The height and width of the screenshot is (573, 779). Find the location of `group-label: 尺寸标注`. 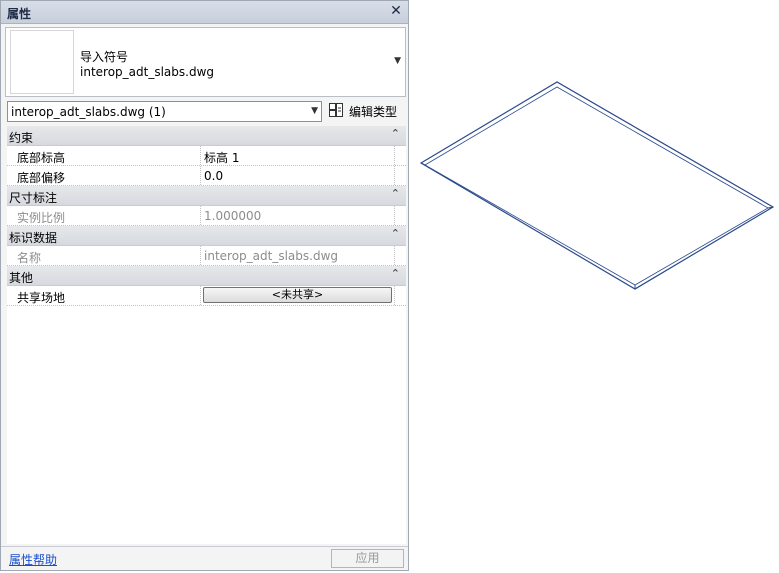

group-label: 尺寸标注 is located at coordinates (33, 198).